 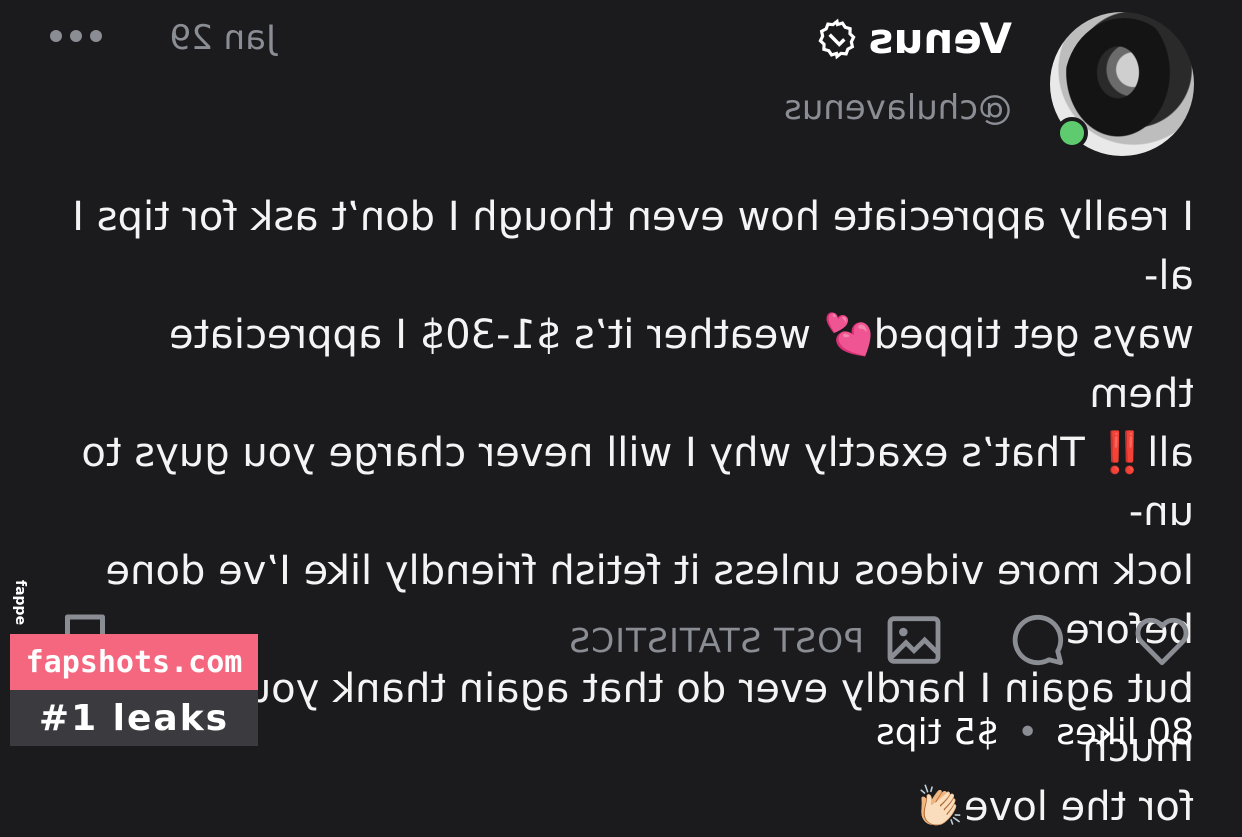 I want to click on more-dots-icon, so click(x=76, y=36).